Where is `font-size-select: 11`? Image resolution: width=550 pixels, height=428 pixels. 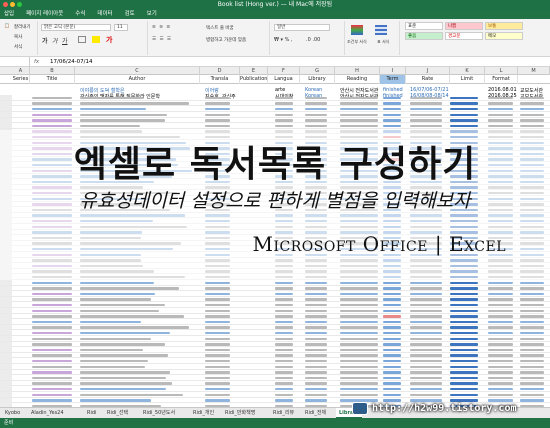 font-size-select: 11 is located at coordinates (121, 27).